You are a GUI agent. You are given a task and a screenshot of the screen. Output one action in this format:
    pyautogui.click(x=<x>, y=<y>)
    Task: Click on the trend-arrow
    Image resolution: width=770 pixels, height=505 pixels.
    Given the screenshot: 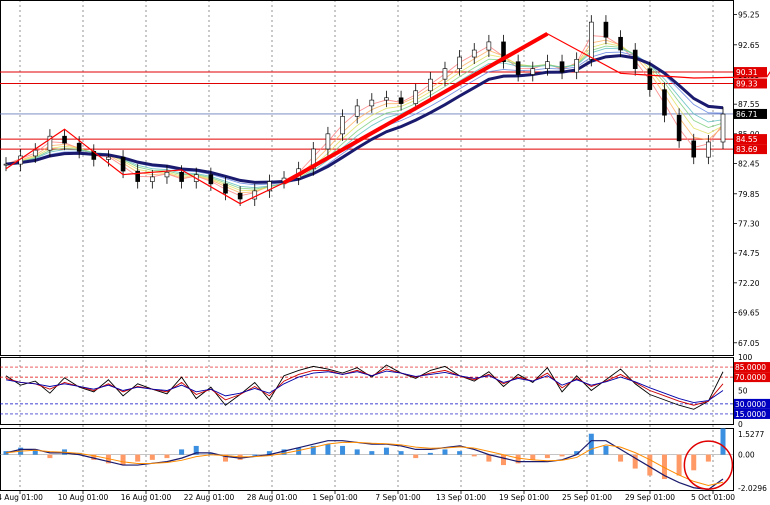 What is the action you would take?
    pyautogui.click(x=416, y=108)
    